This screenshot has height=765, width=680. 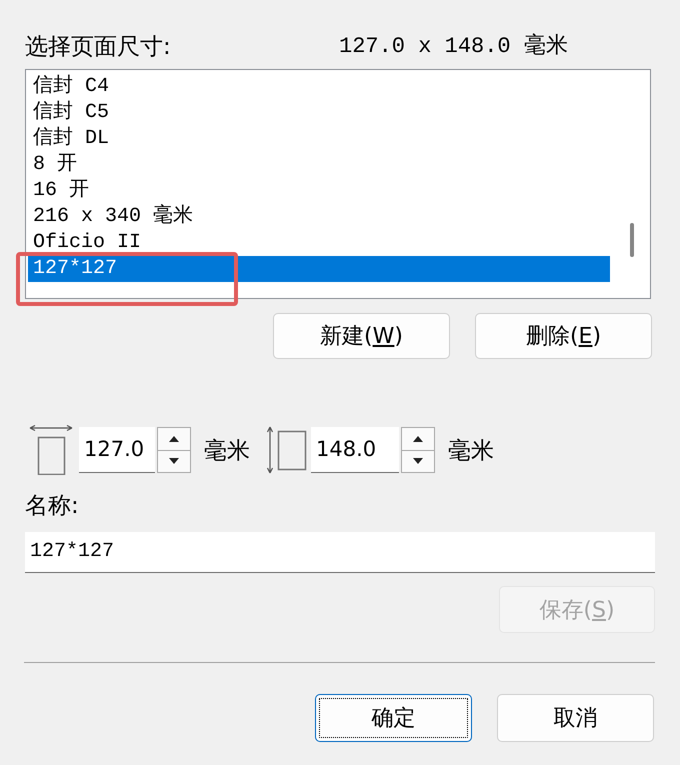 What do you see at coordinates (575, 718) in the screenshot?
I see `cancel-button: 取消` at bounding box center [575, 718].